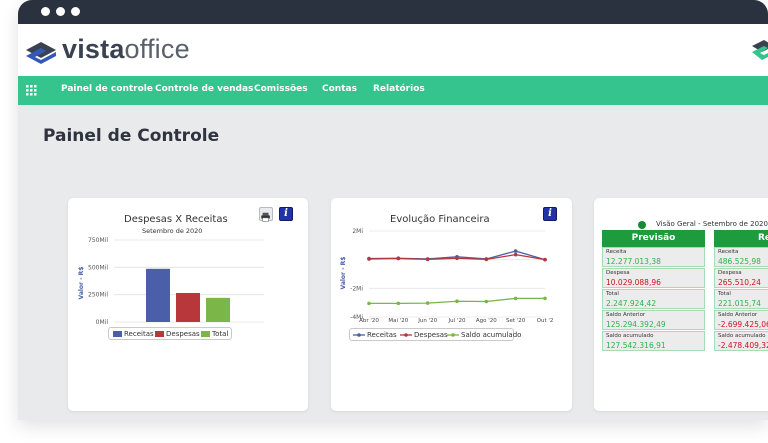 This screenshot has height=443, width=768. I want to click on y-tick-label: 0Mil, so click(102, 322).